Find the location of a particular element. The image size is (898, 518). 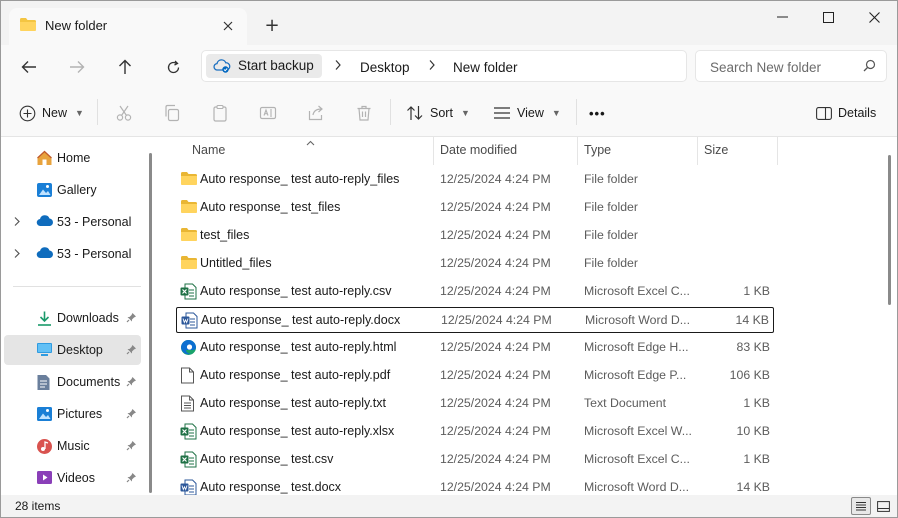

sidebar-item-pictures: Pictures is located at coordinates (72, 414).